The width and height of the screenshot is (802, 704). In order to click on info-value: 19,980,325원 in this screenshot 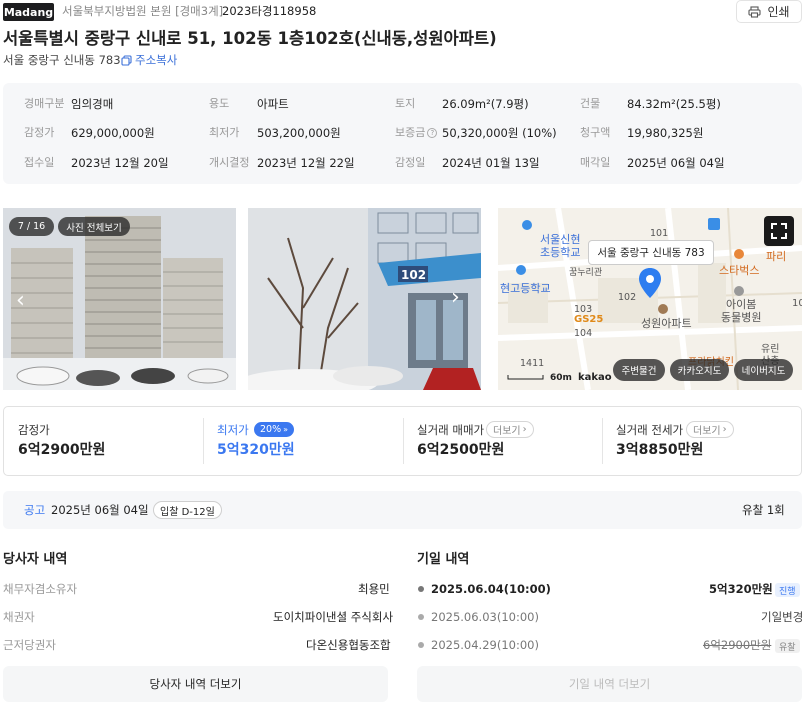, I will do `click(665, 133)`.